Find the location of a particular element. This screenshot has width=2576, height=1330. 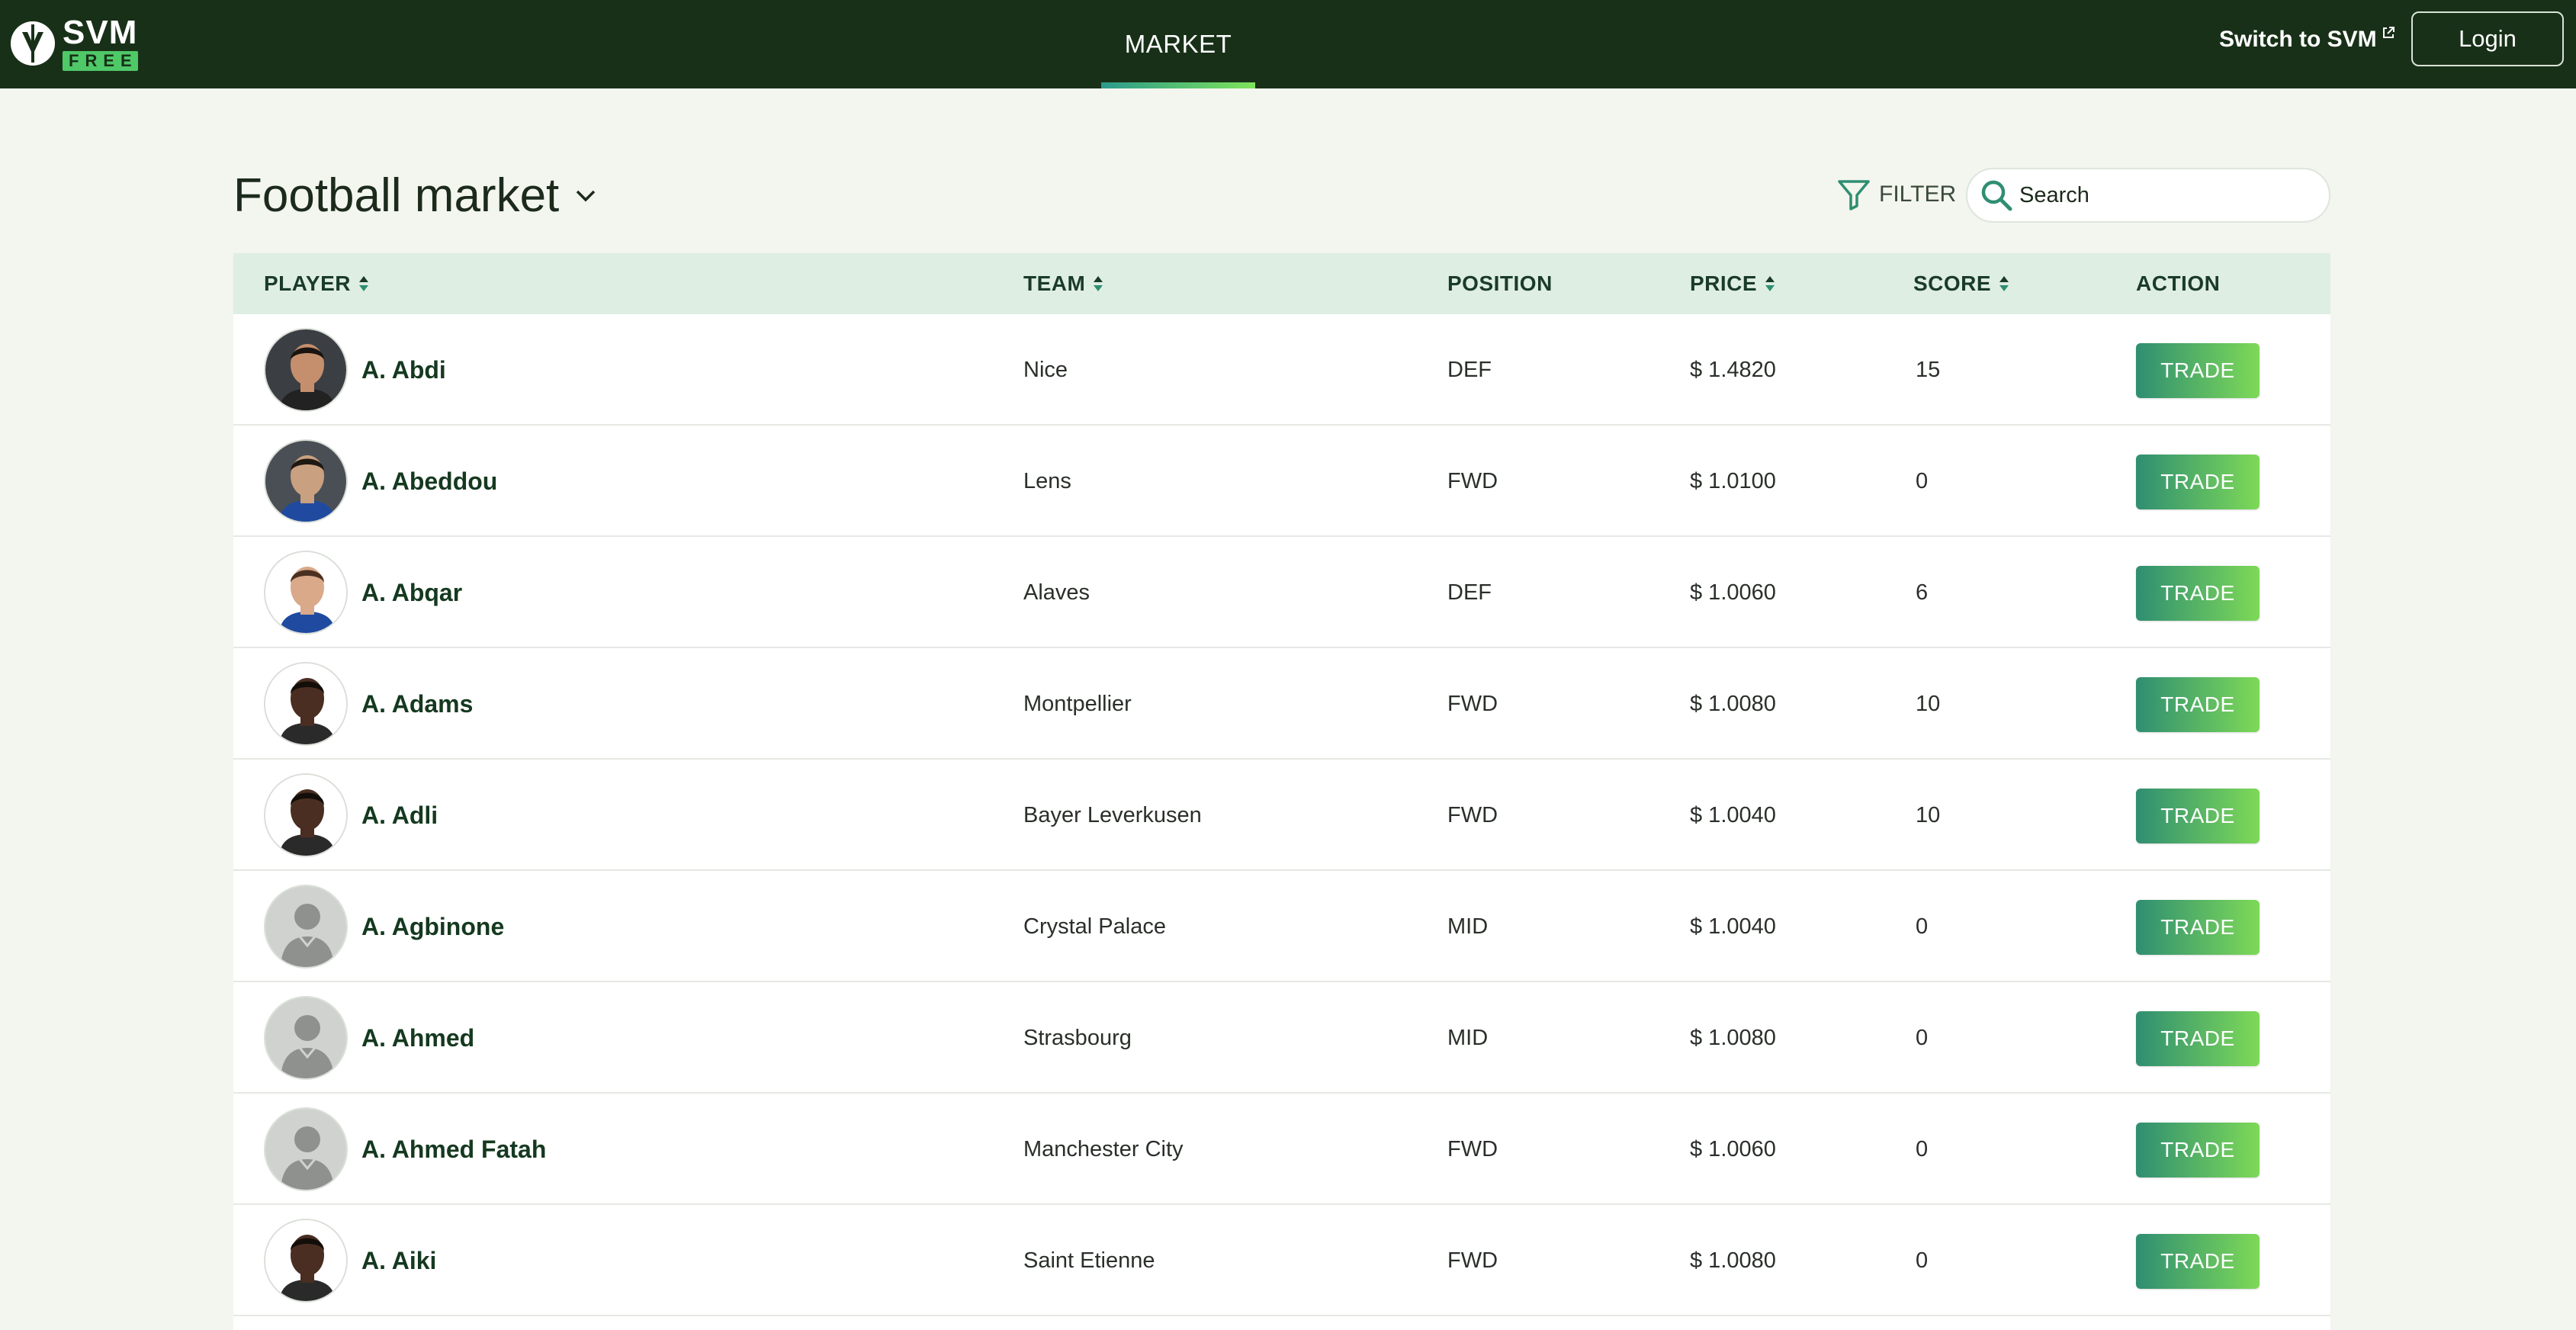

player-team: Manchester City is located at coordinates (1103, 1148).